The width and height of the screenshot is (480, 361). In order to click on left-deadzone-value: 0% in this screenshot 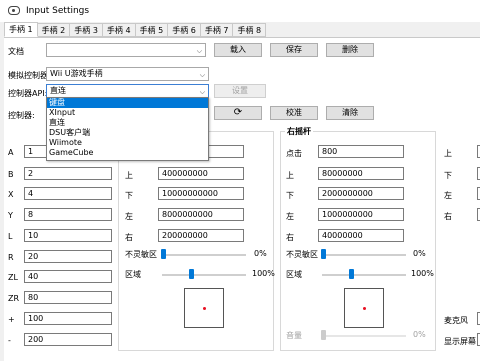, I will do `click(260, 253)`.